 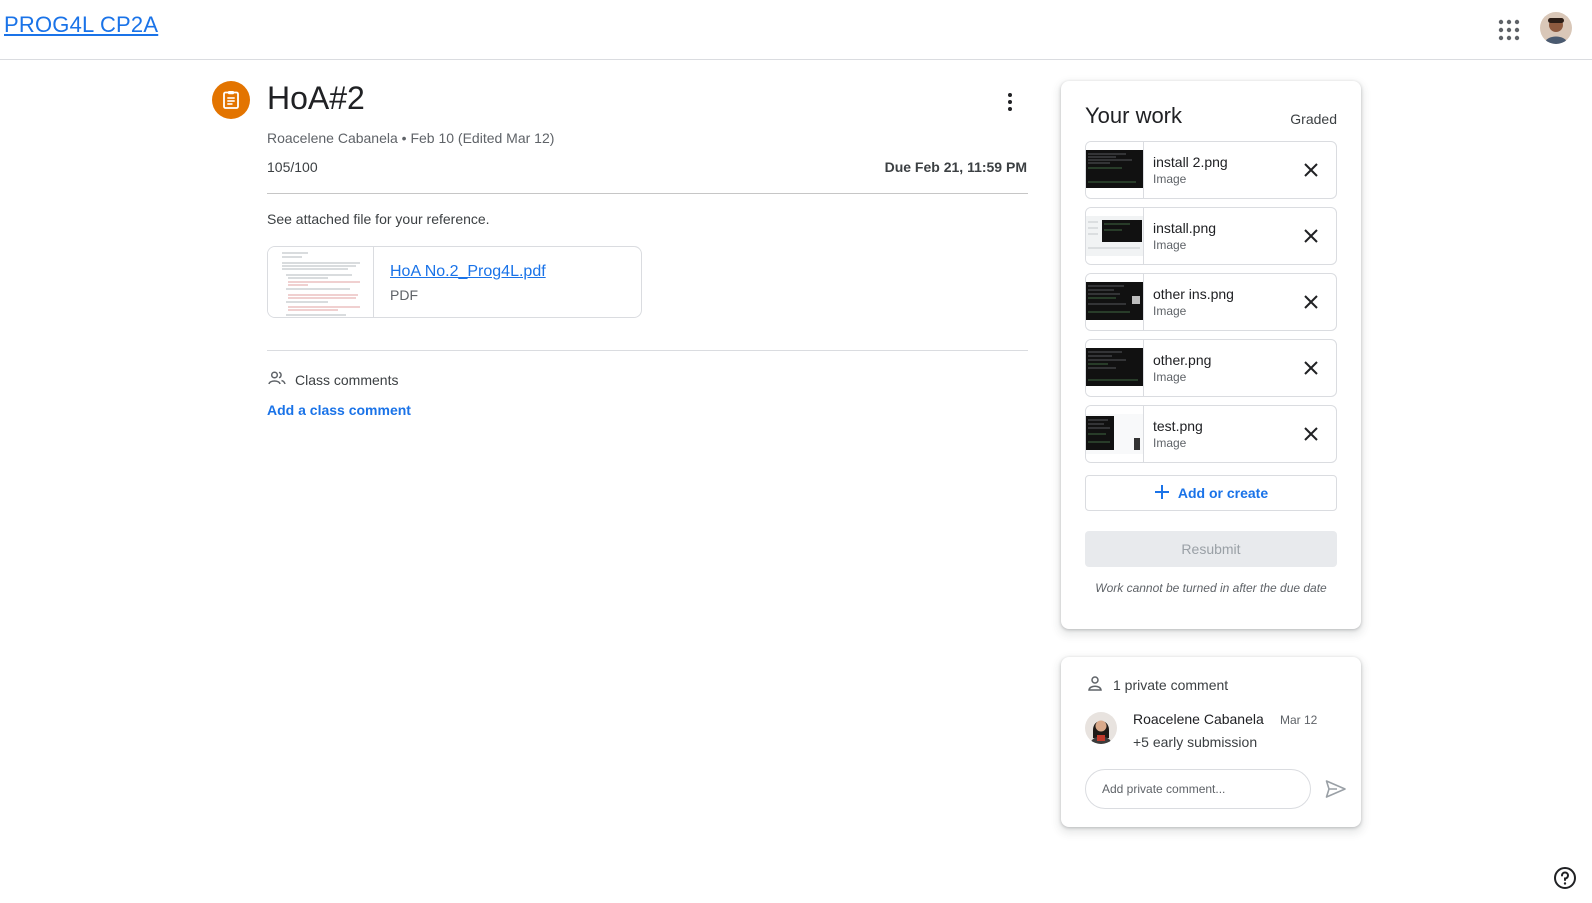 What do you see at coordinates (1336, 789) in the screenshot?
I see `send-icon` at bounding box center [1336, 789].